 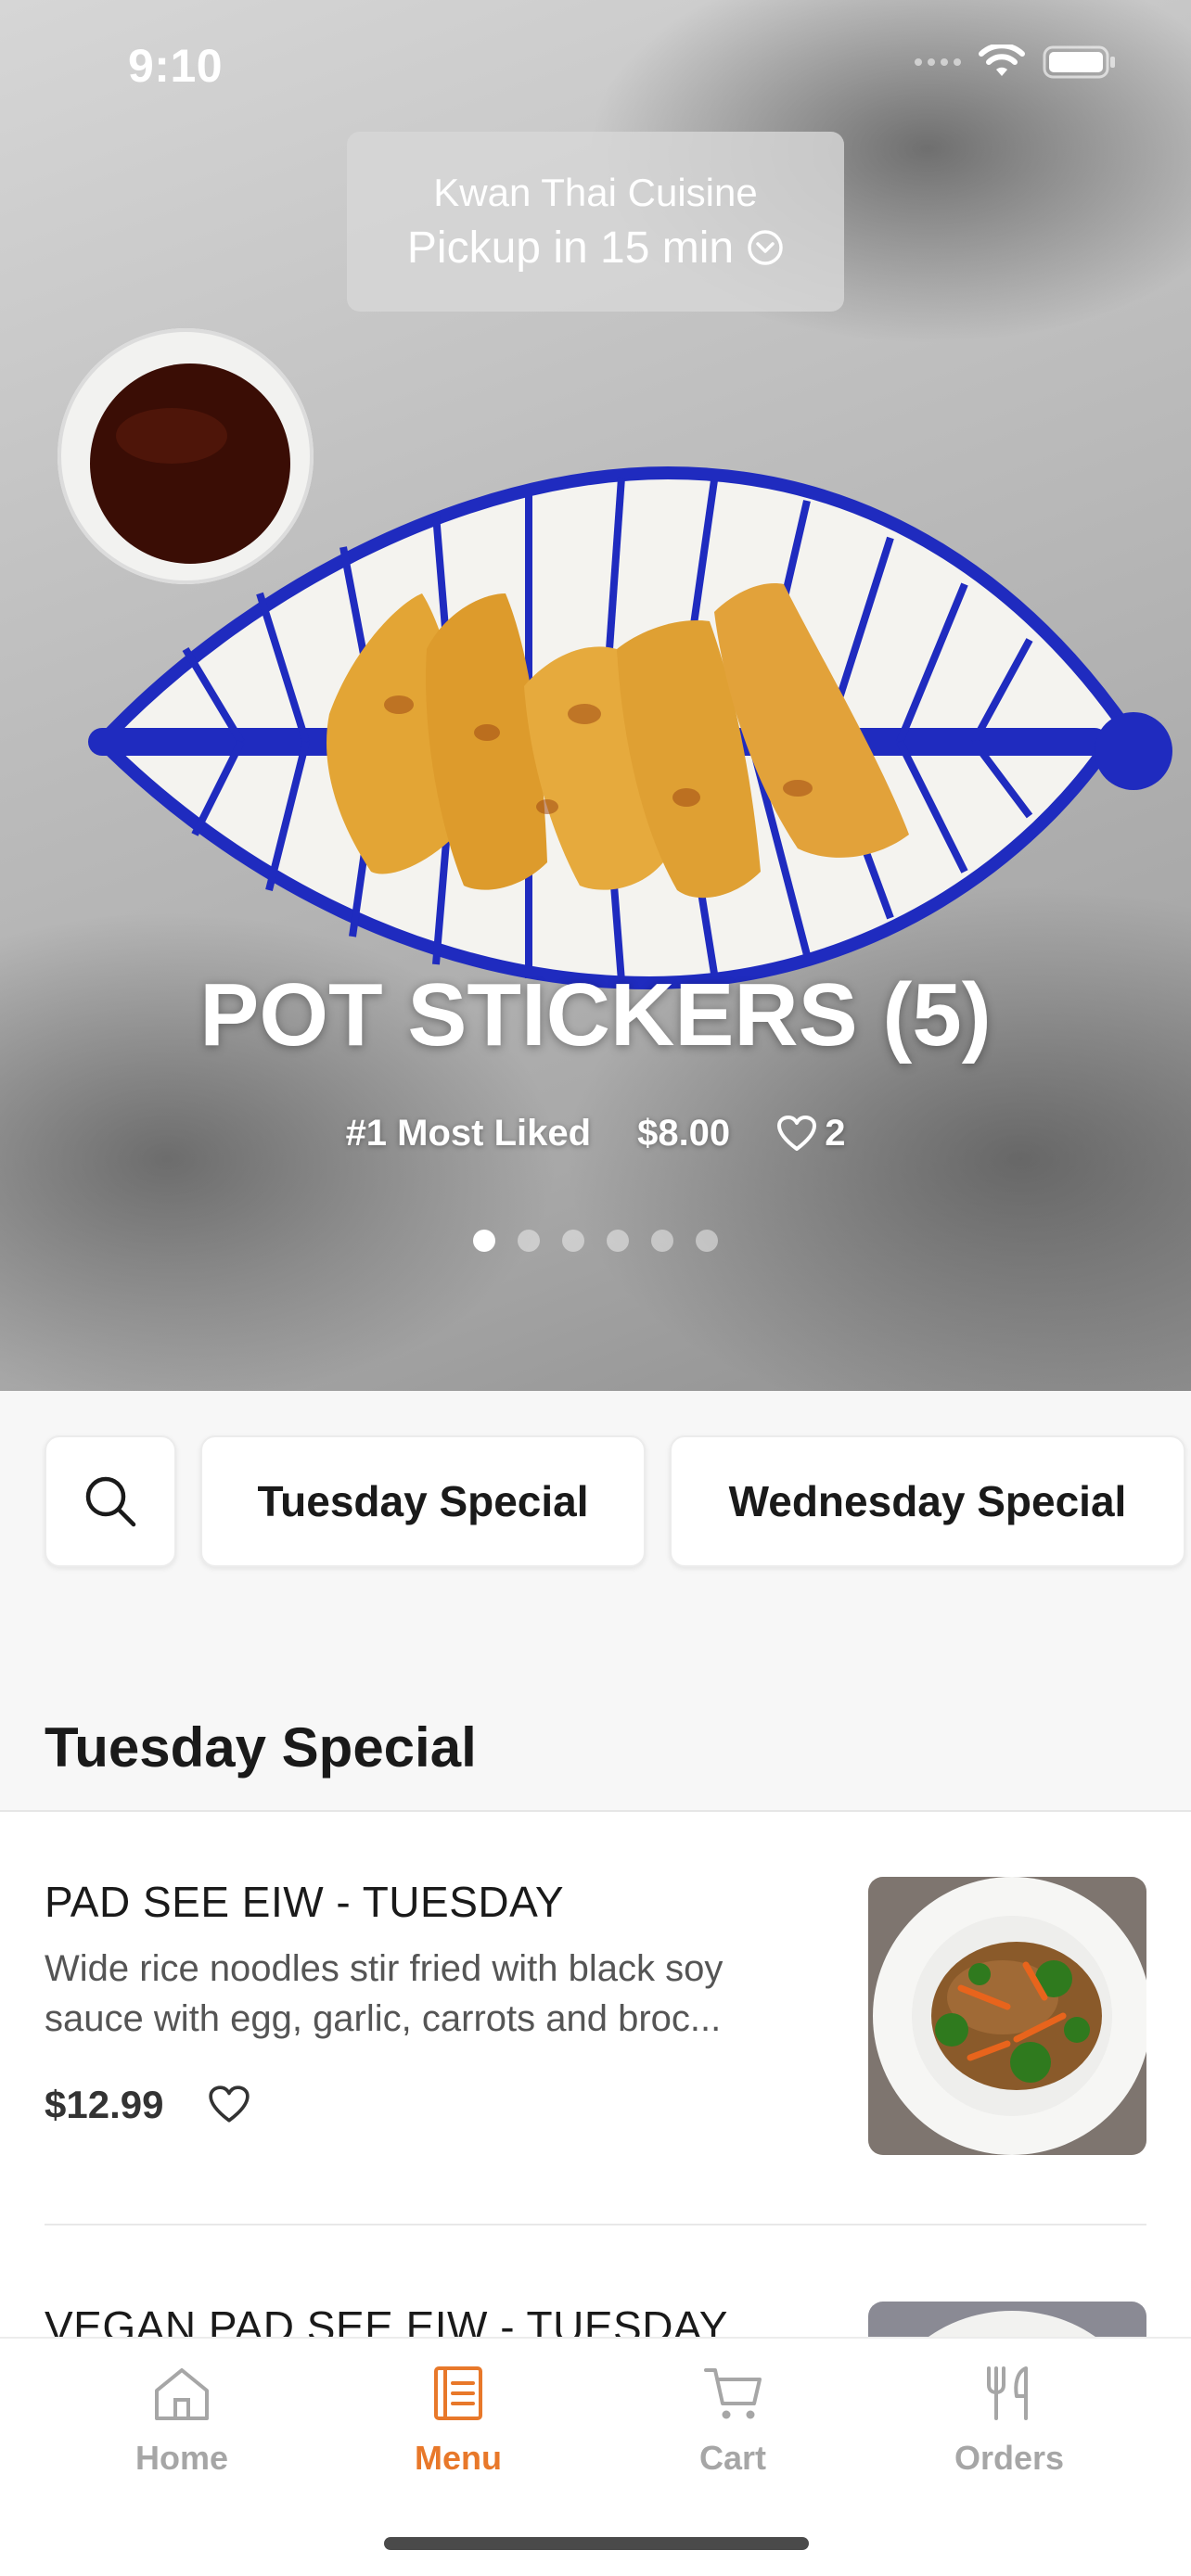 I want to click on home-indicator, so click(x=597, y=2543).